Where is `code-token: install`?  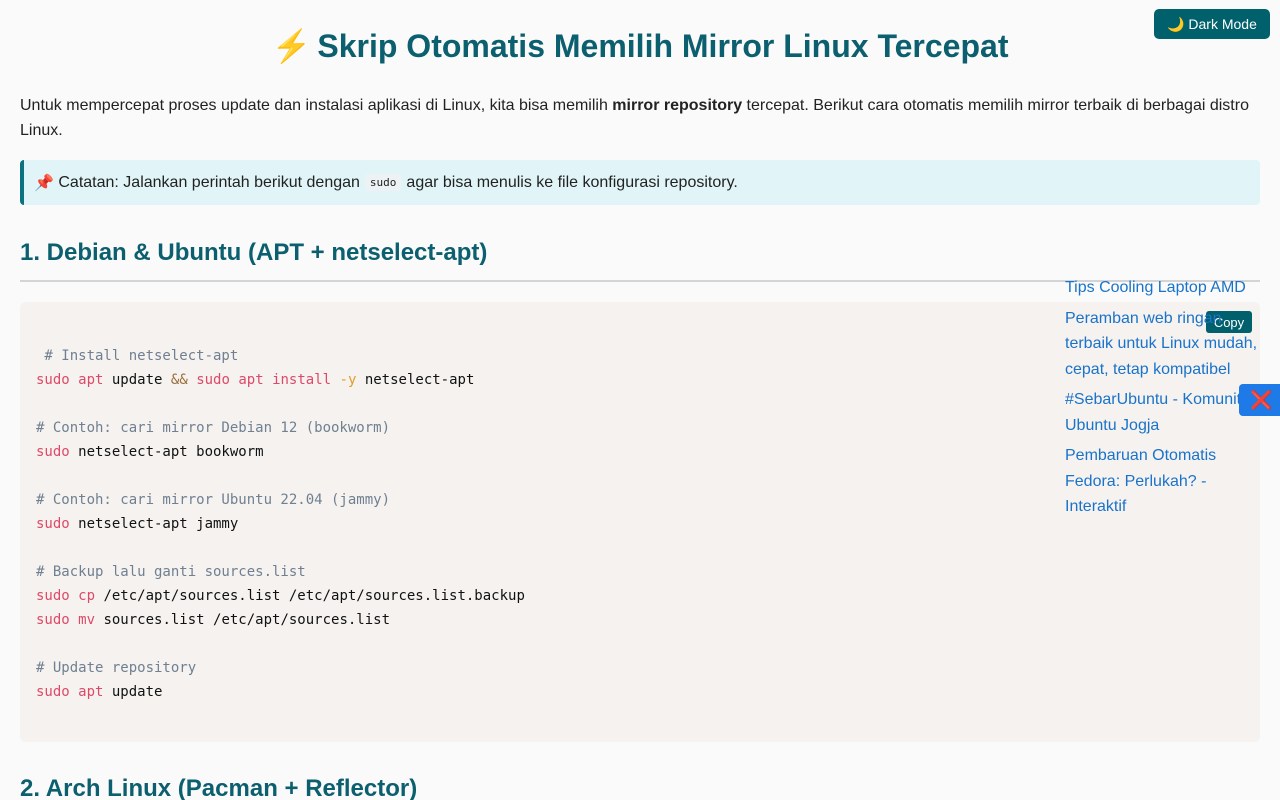
code-token: install is located at coordinates (302, 380).